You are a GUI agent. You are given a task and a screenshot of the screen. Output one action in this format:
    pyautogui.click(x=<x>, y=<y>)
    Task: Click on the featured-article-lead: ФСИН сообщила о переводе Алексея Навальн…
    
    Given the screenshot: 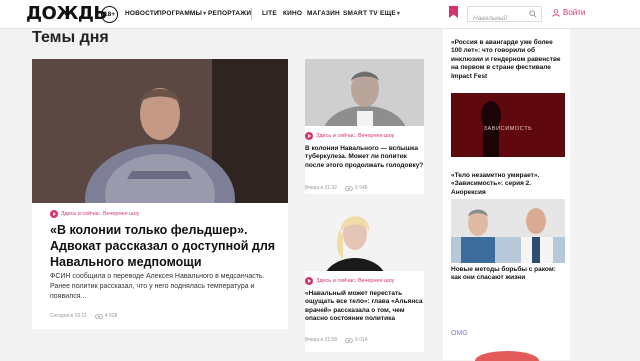 What is the action you would take?
    pyautogui.click(x=157, y=287)
    